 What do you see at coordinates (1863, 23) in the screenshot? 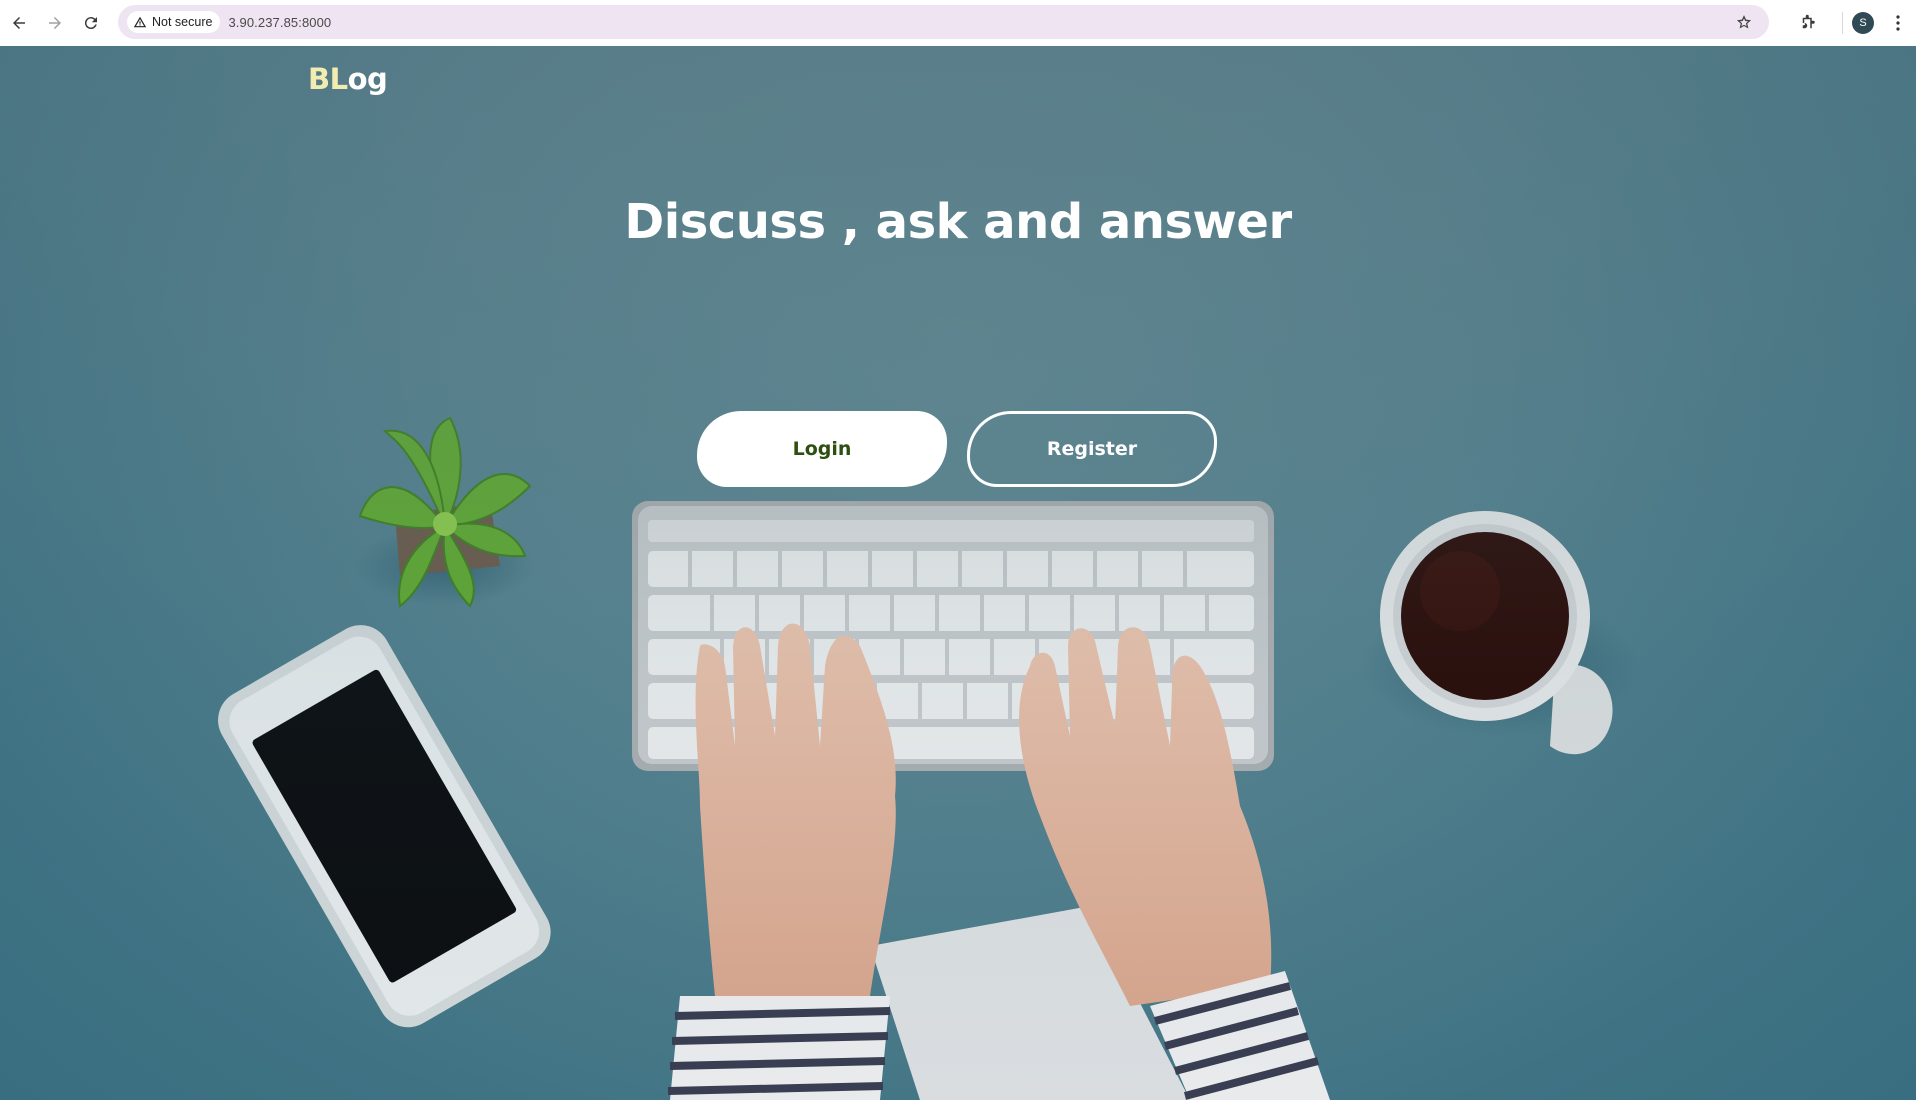
I see `profile-avatar: S` at bounding box center [1863, 23].